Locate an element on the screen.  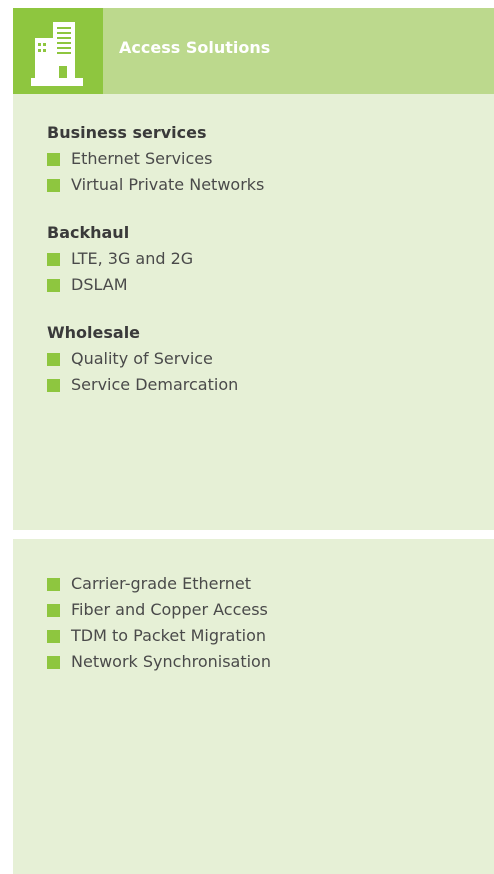
list-item: Quality of Service is located at coordinates (155, 359).